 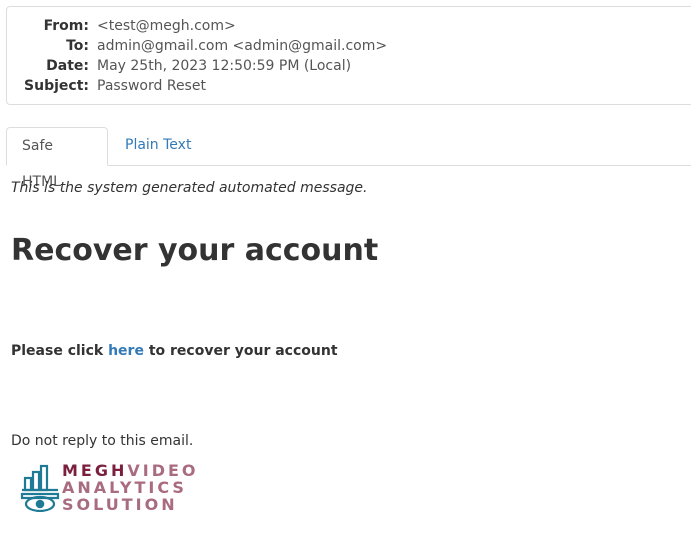 What do you see at coordinates (158, 146) in the screenshot?
I see `tab-plain-text: Plain Text` at bounding box center [158, 146].